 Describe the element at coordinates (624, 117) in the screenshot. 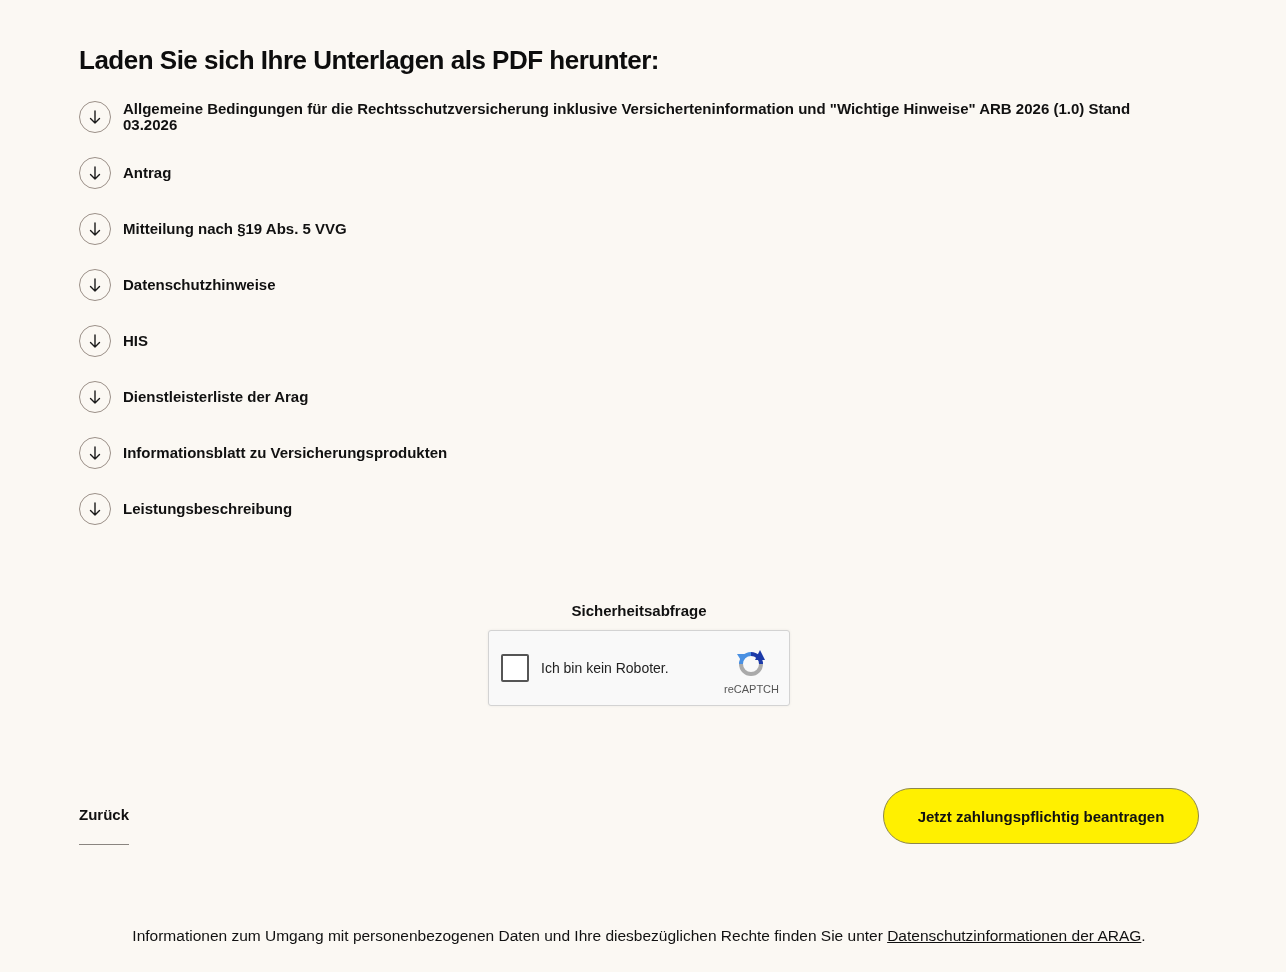

I see `download-link: Allgemeine Bedingungen für die Rechtsschutzversicherung inklusive Versicherteninformation und "Wichtige Hinweise" ARB 2026 (1.0) Stand 03.2026` at that location.